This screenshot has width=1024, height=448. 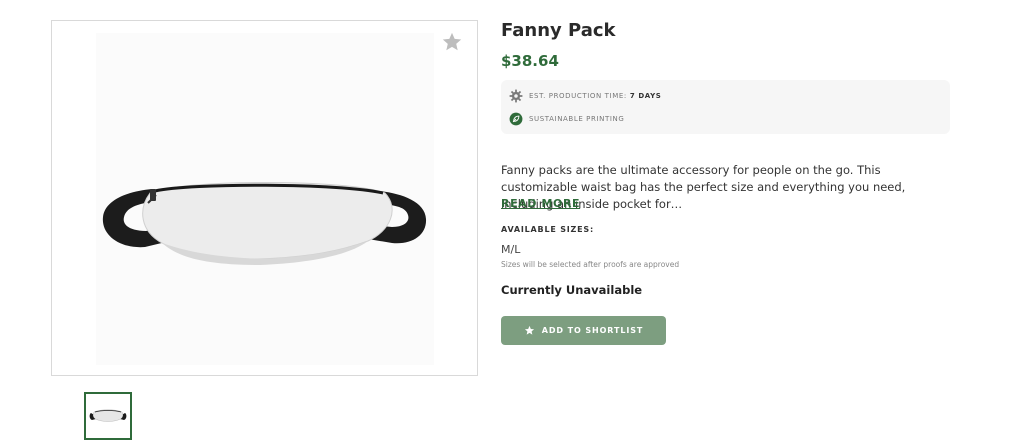 I want to click on gear-icon, so click(x=516, y=96).